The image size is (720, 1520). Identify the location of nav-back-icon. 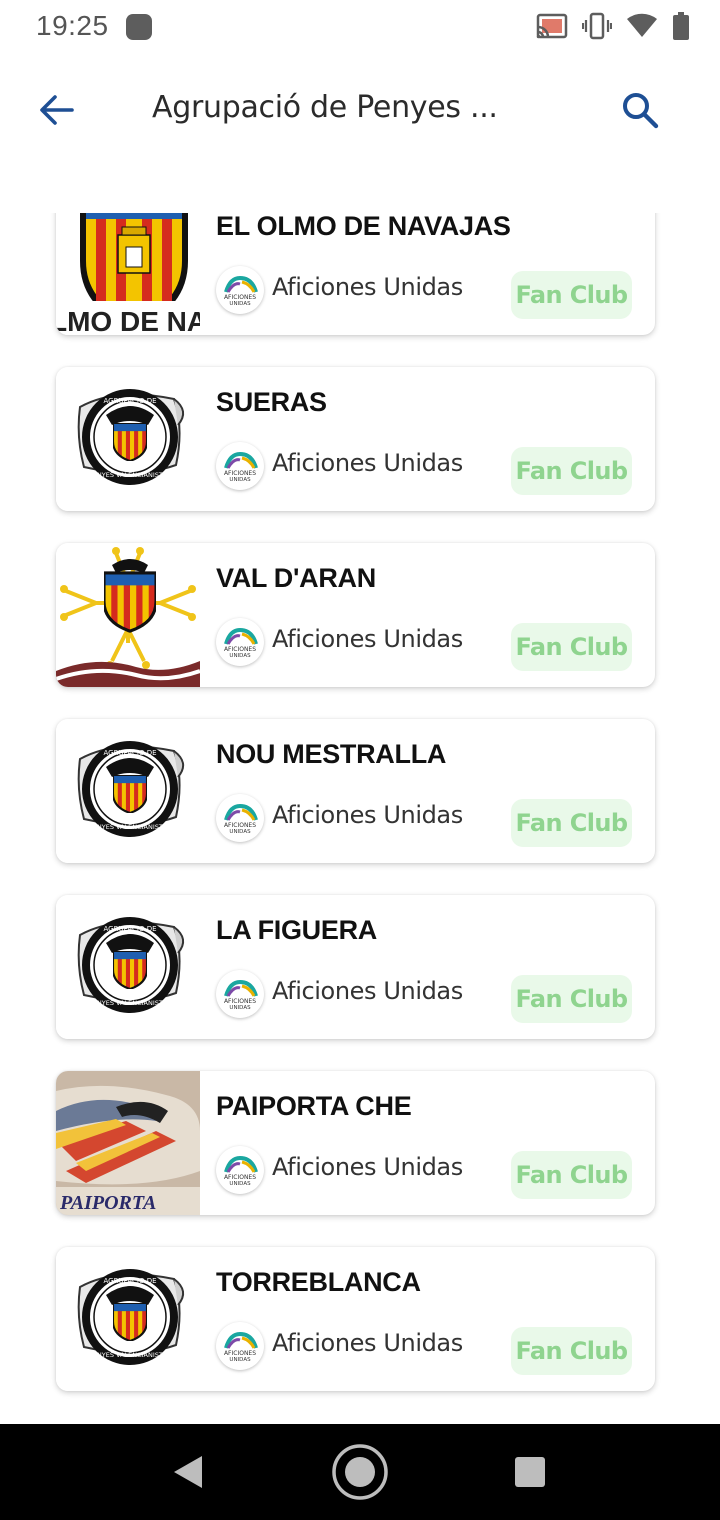
(188, 1472).